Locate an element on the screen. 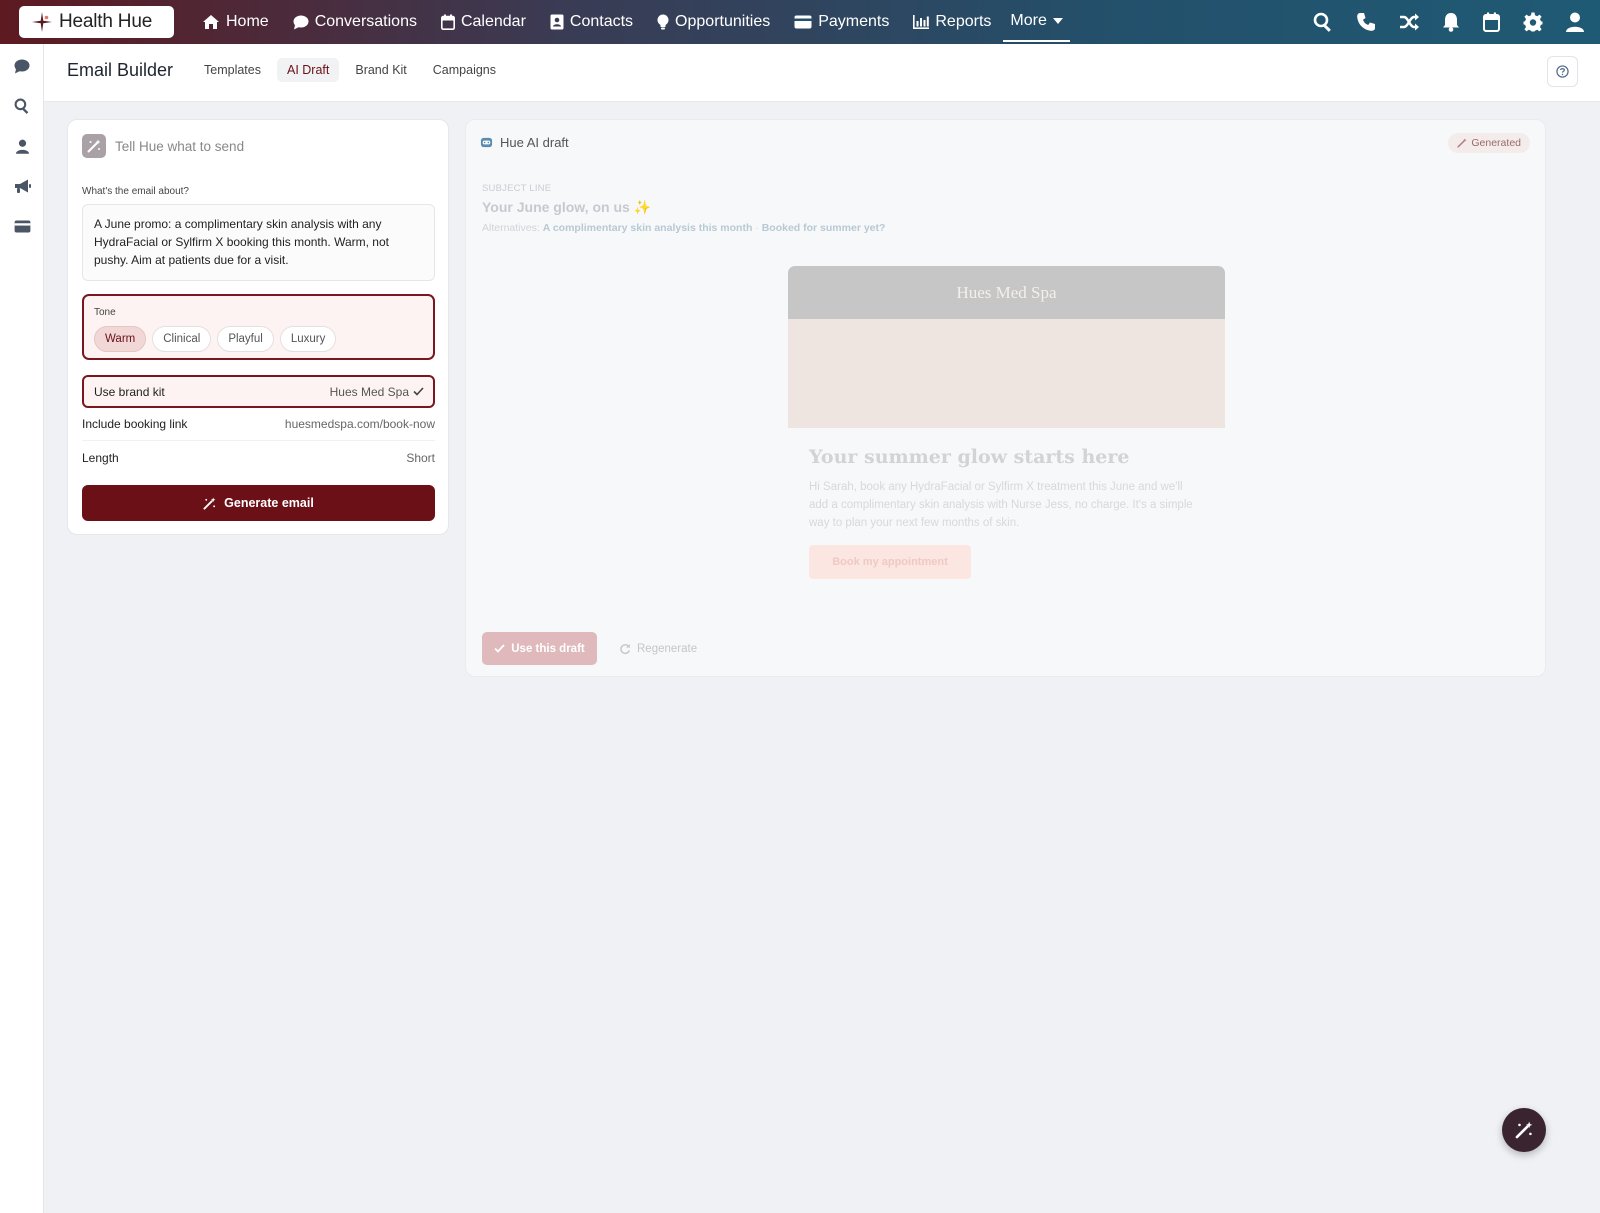  rail-contacts is located at coordinates (22, 146).